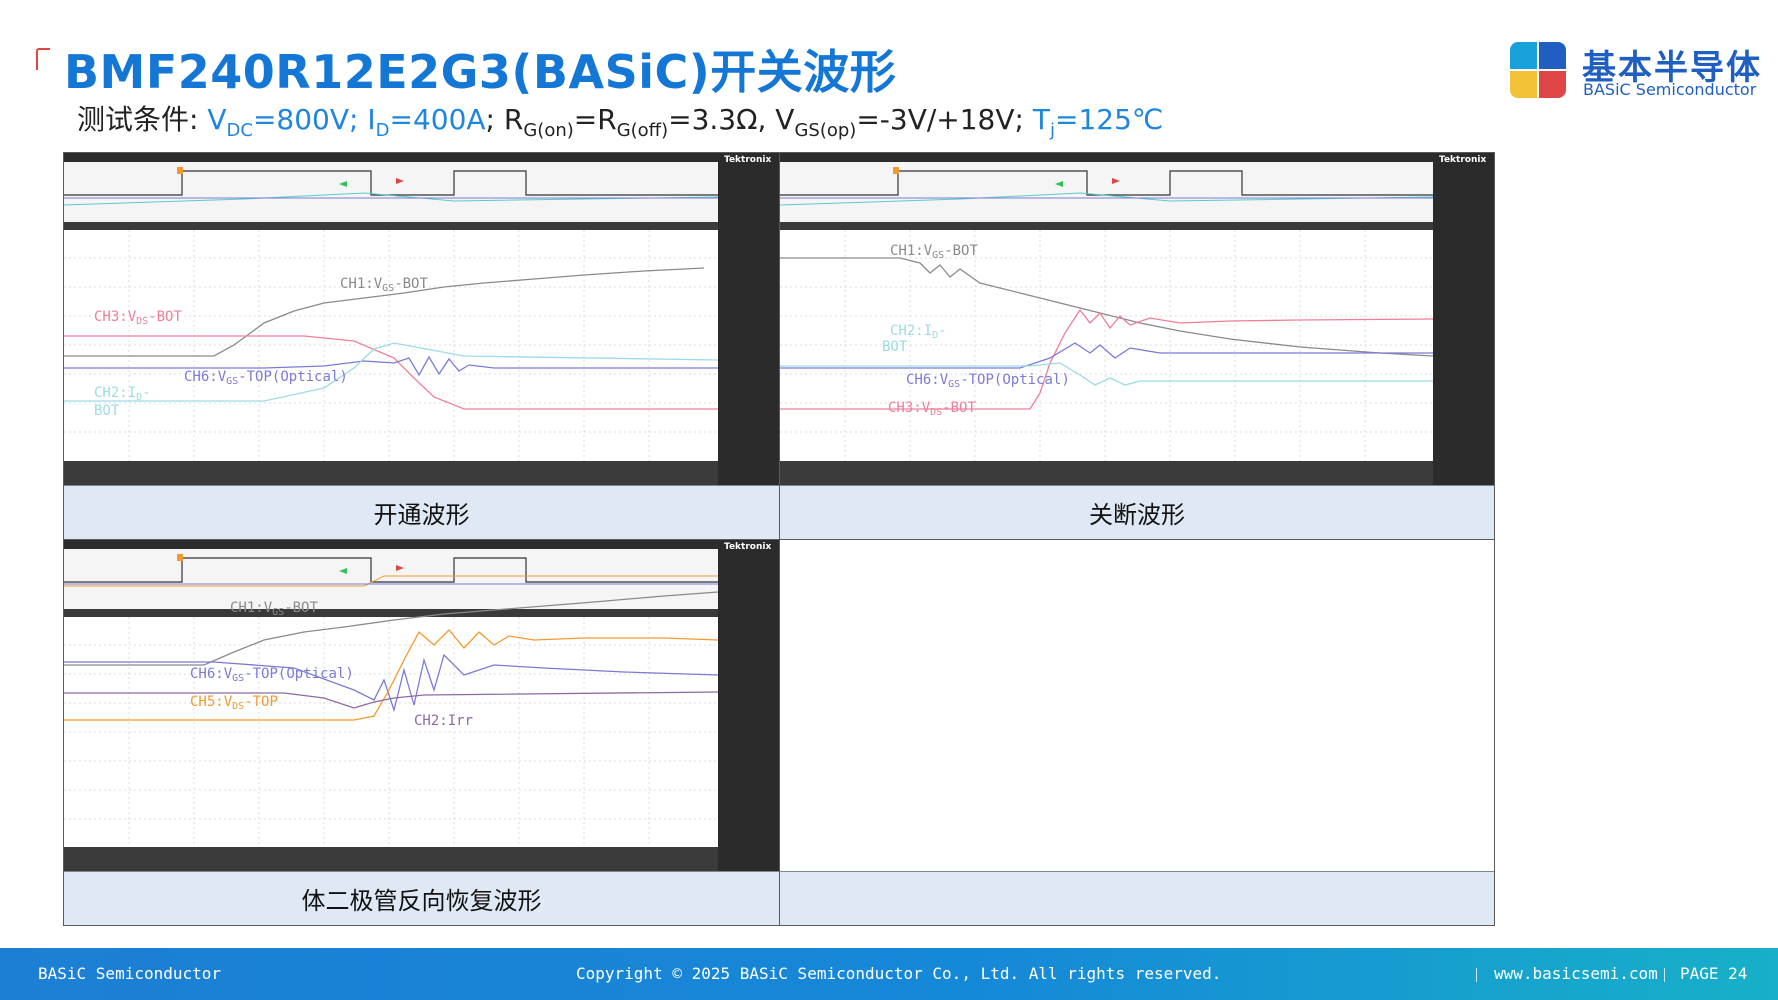 The image size is (1778, 1000). I want to click on reverse-recovery-caption: 体二极管反向恢复波形, so click(421, 898).